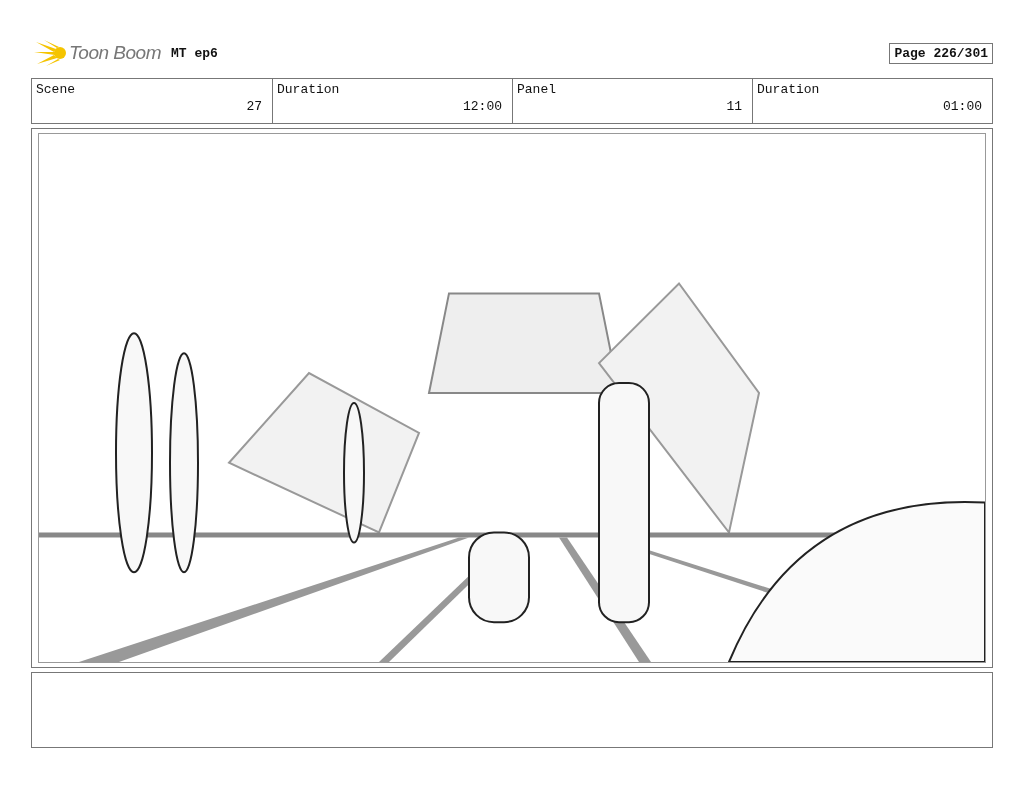 Image resolution: width=1024 pixels, height=793 pixels. Describe the element at coordinates (962, 106) in the screenshot. I see `field-value: 01:00` at that location.